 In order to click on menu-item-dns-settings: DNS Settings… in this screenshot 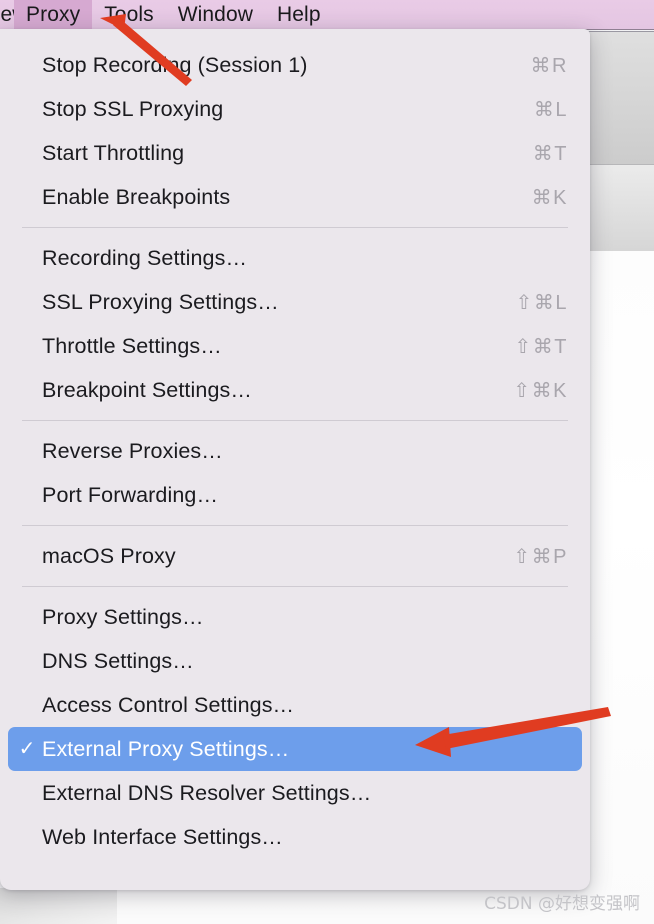, I will do `click(295, 661)`.